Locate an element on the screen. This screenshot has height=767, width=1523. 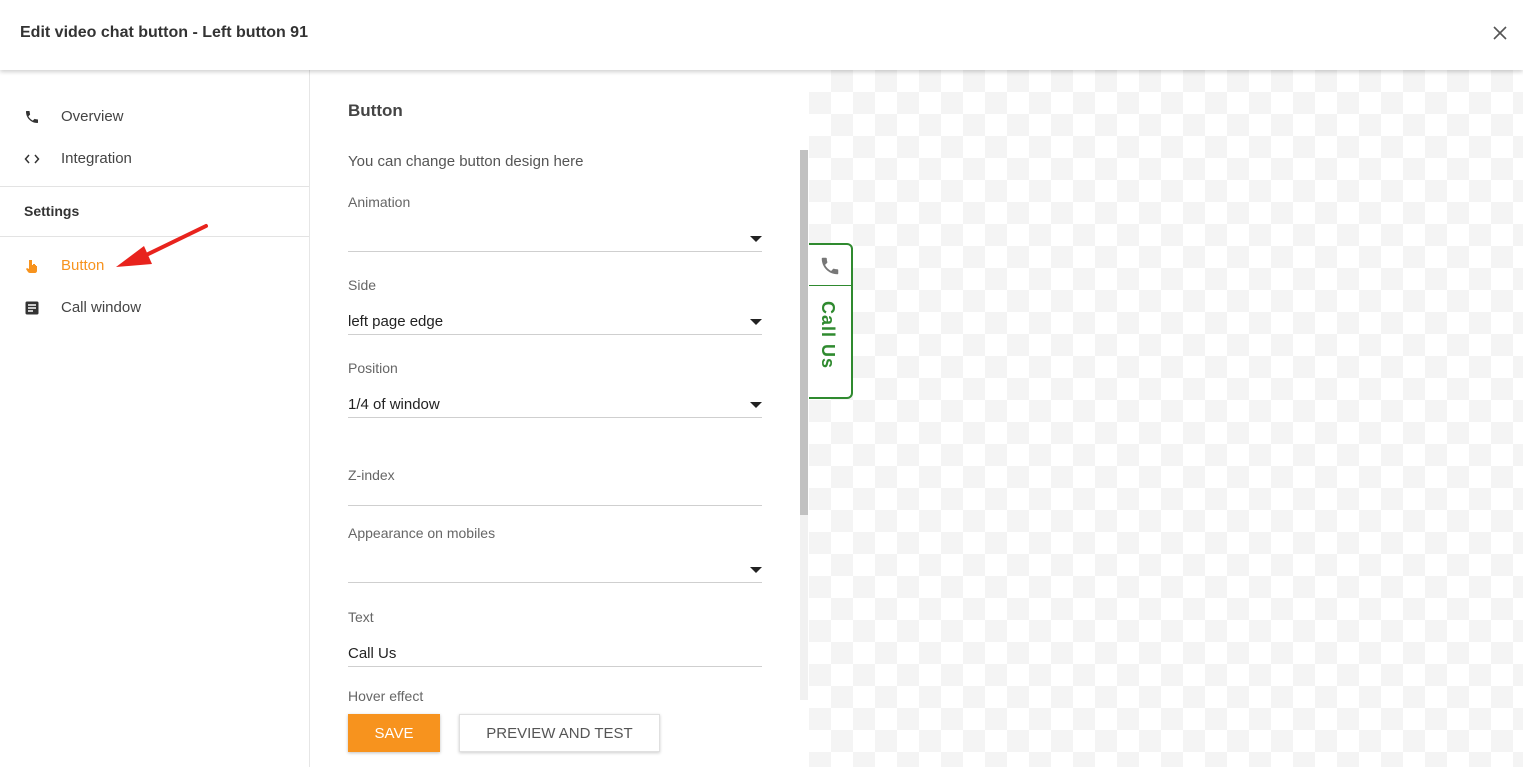
preview-and-test-button: PREVIEW AND TEST is located at coordinates (559, 733).